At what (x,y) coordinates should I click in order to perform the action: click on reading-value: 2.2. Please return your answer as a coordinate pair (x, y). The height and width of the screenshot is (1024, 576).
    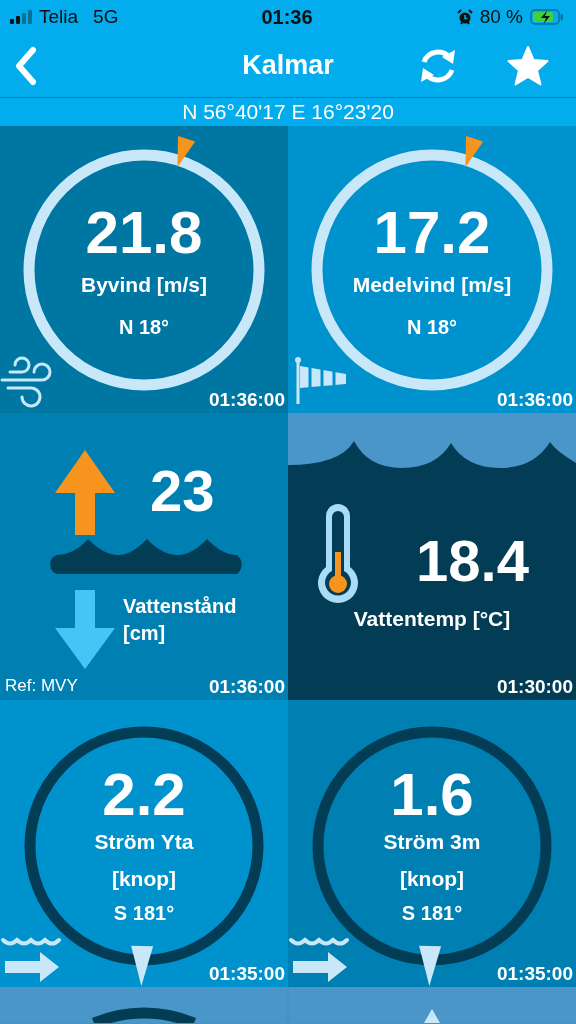
    Looking at the image, I should click on (144, 794).